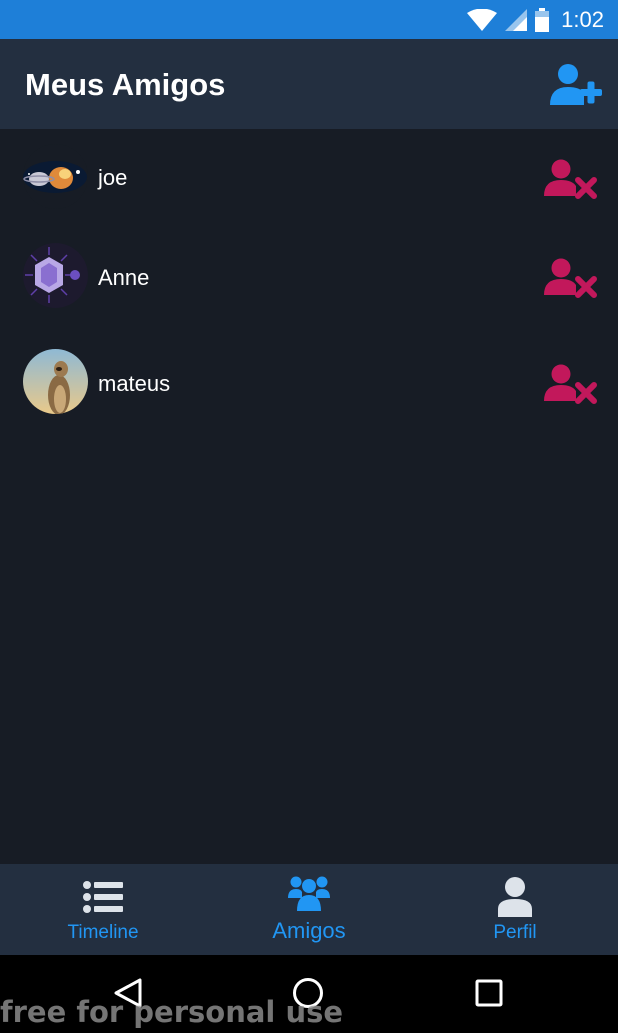 The image size is (618, 1033). What do you see at coordinates (489, 993) in the screenshot?
I see `recents-icon` at bounding box center [489, 993].